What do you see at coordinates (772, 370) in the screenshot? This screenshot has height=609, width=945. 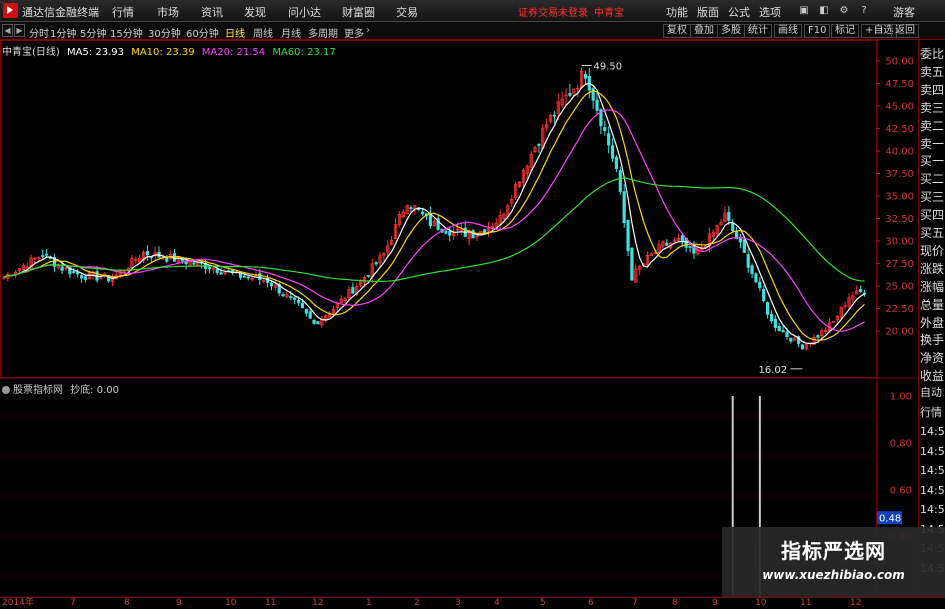 I see `low-annotation-label: 16.02` at bounding box center [772, 370].